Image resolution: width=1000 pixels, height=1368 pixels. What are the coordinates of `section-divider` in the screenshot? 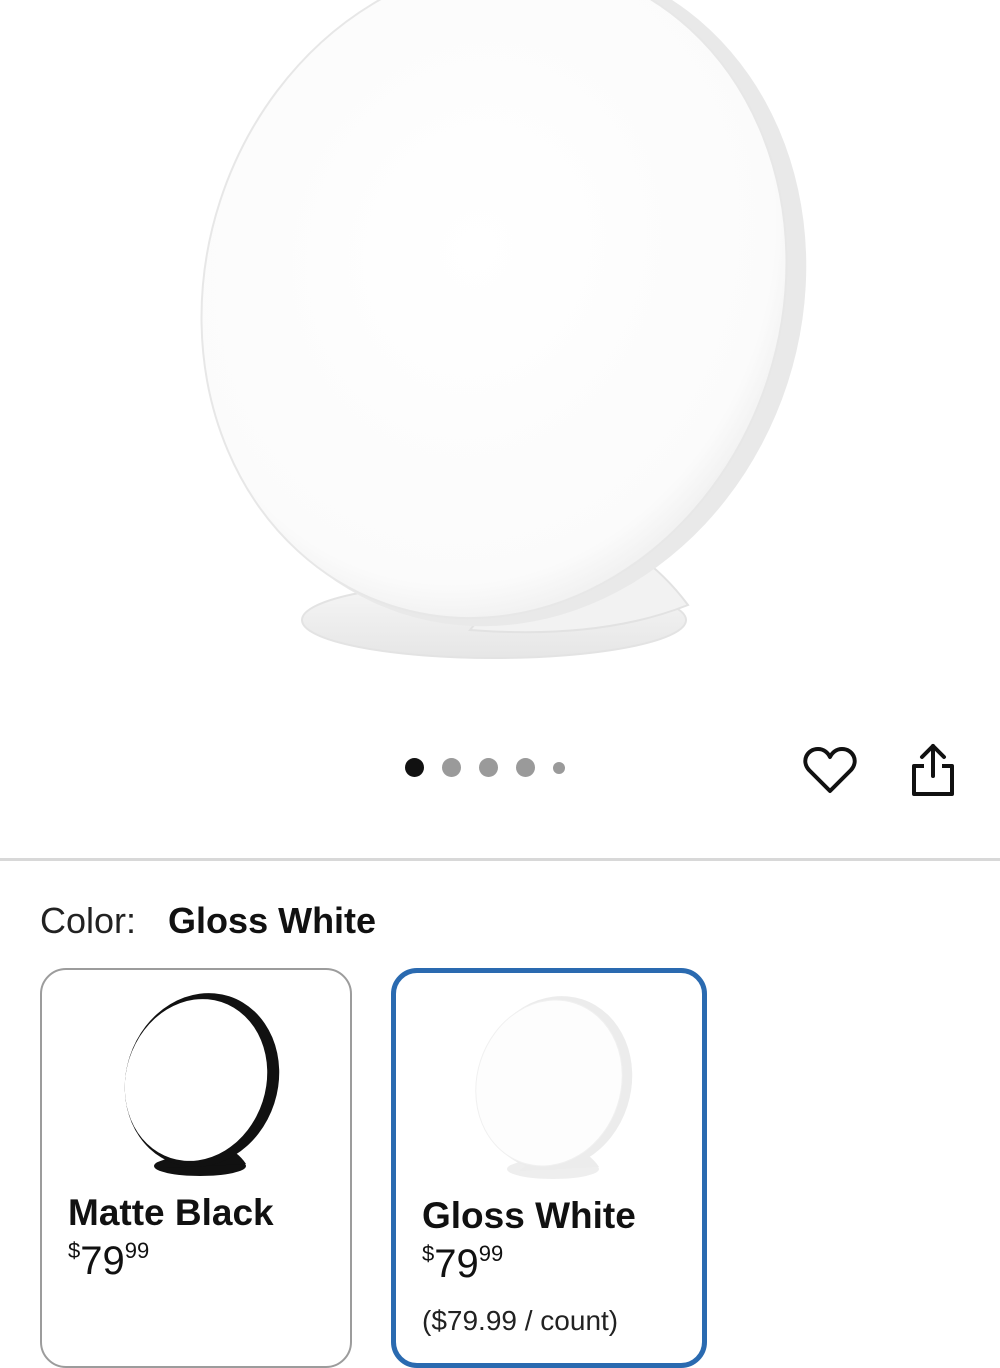 It's located at (500, 859).